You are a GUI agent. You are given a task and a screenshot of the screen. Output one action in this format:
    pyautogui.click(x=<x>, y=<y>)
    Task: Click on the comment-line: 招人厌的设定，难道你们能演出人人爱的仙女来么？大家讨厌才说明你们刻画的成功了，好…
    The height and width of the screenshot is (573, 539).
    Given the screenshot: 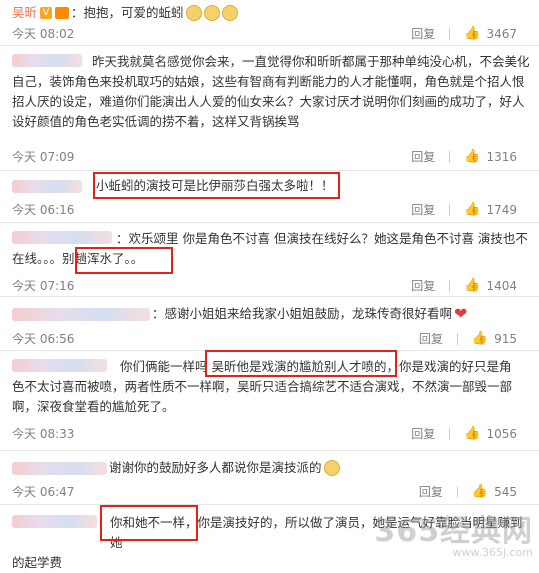 What is the action you would take?
    pyautogui.click(x=268, y=101)
    